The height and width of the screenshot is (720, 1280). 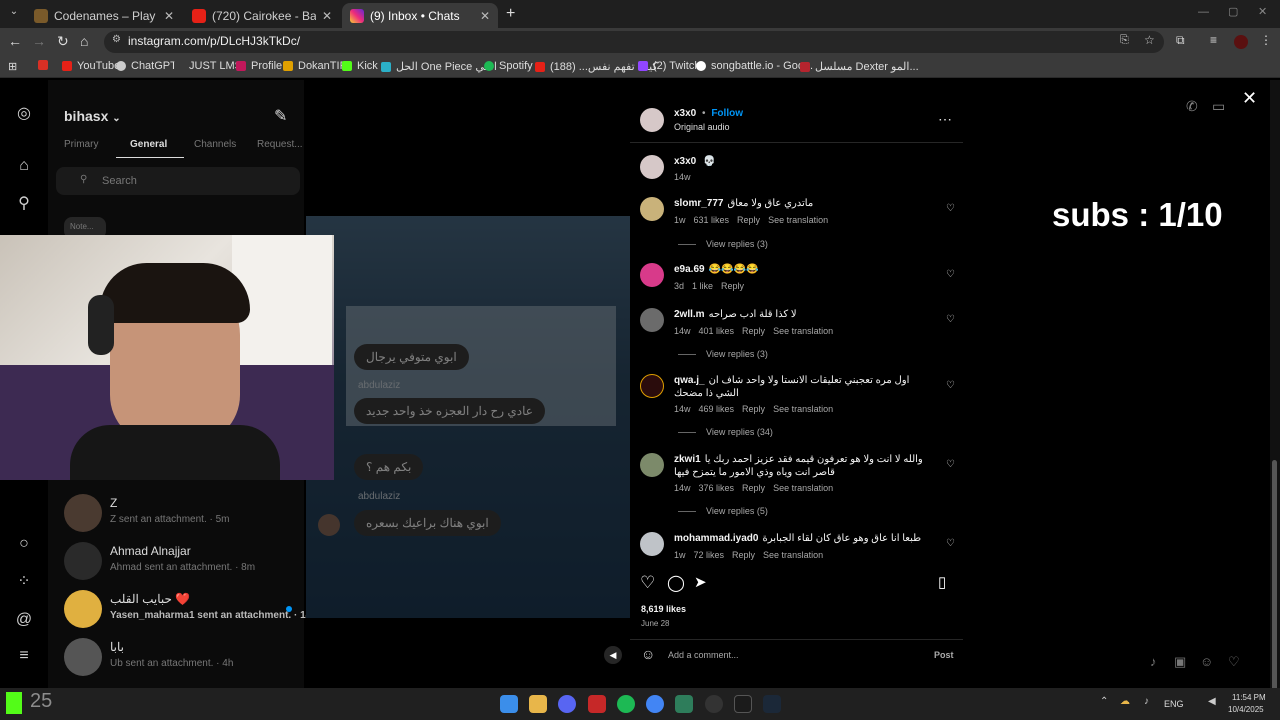 I want to click on discord-icon, so click(x=567, y=704).